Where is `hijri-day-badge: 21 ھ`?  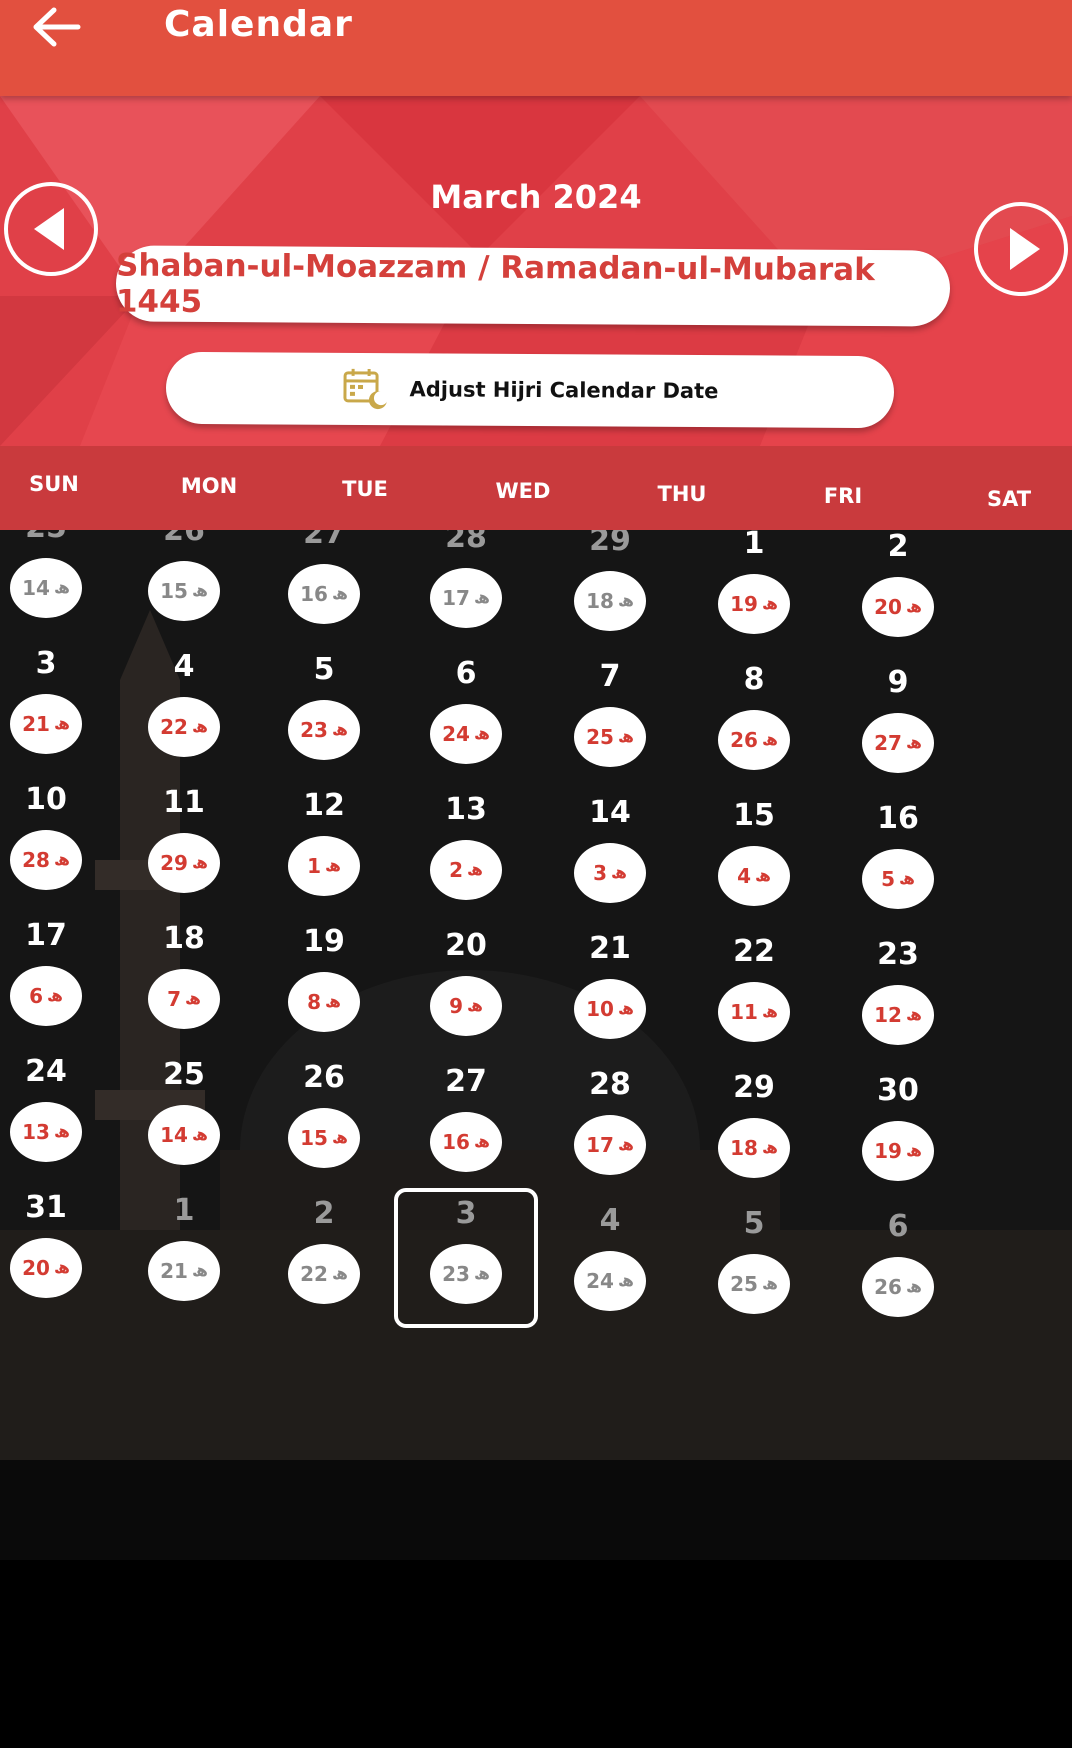 hijri-day-badge: 21 ھ is located at coordinates (184, 1271).